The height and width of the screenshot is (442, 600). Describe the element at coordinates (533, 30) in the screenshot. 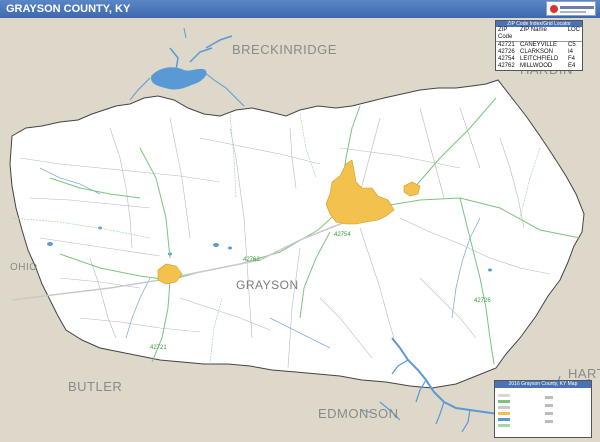

I see `zip-col-name: ZIP Name` at that location.